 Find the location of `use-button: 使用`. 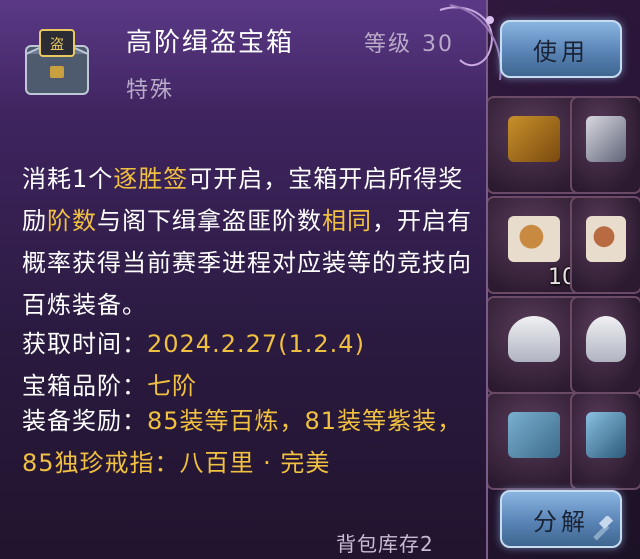

use-button: 使用 is located at coordinates (561, 49).